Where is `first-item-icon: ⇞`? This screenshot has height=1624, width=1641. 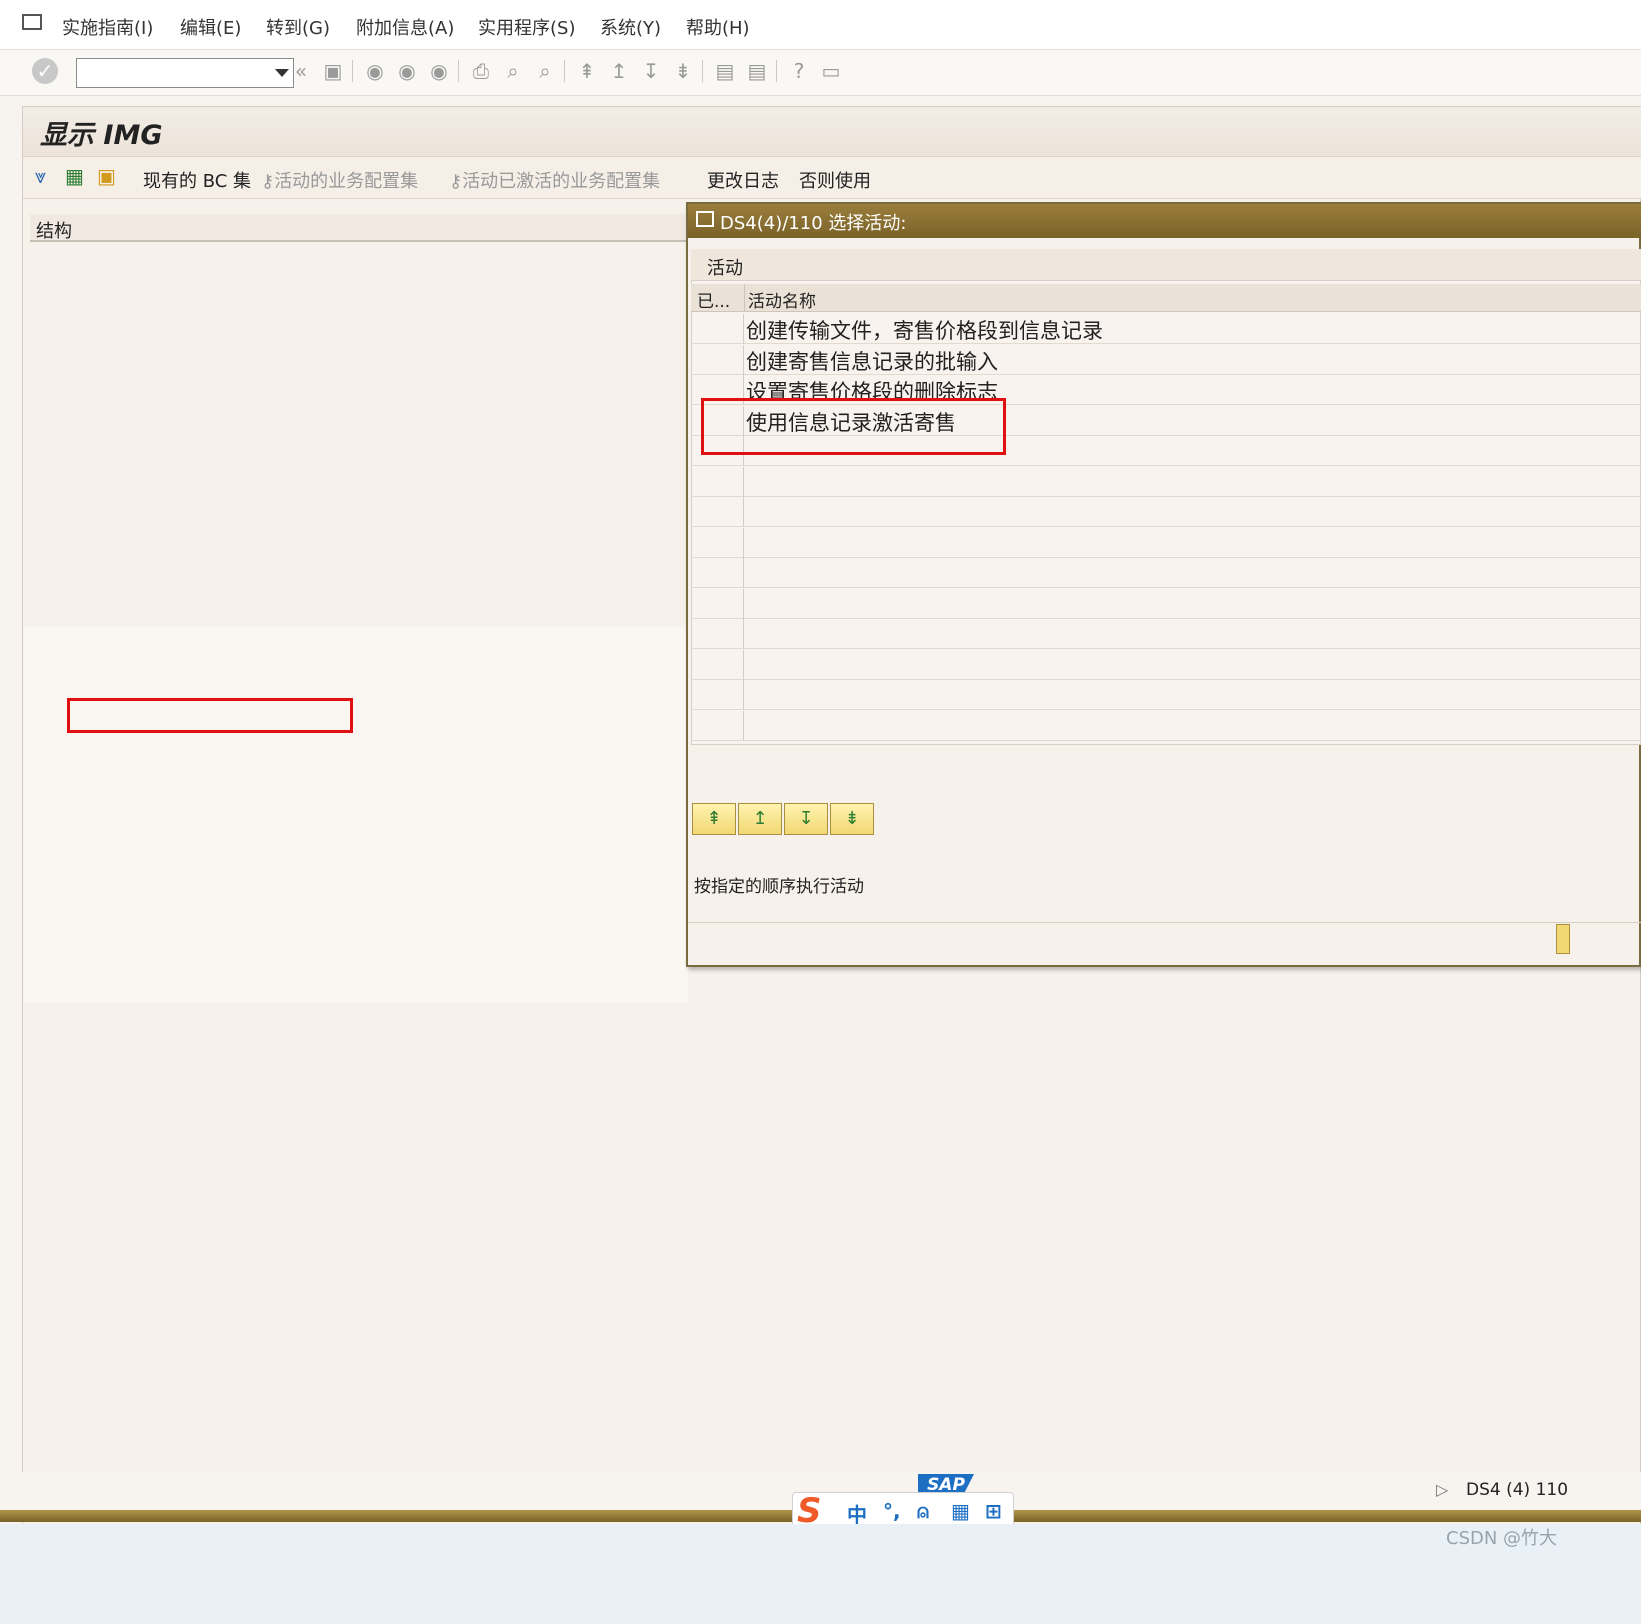 first-item-icon: ⇞ is located at coordinates (714, 818).